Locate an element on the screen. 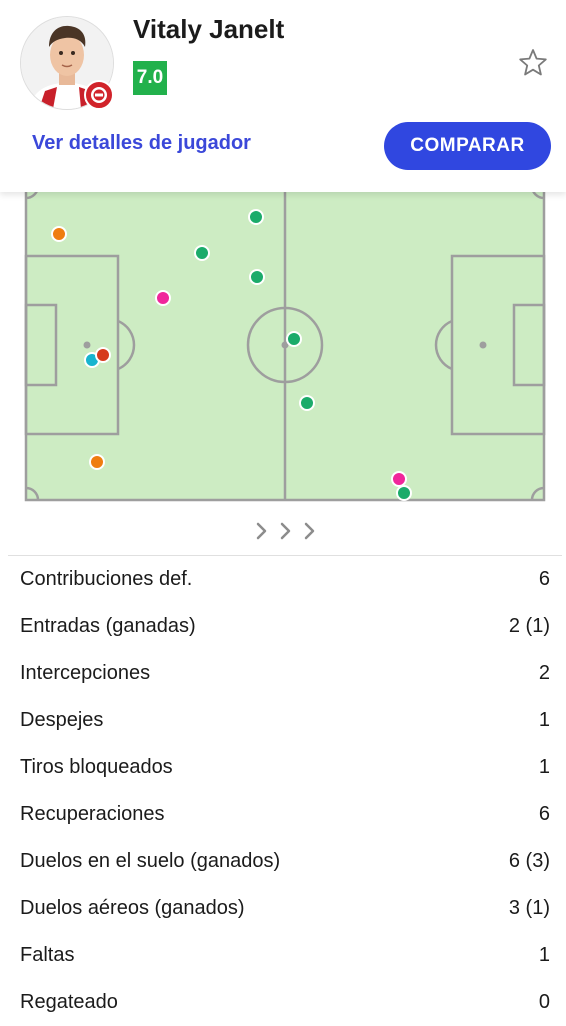  stat-row-interceptions: Intercepciones 2 is located at coordinates (283, 673).